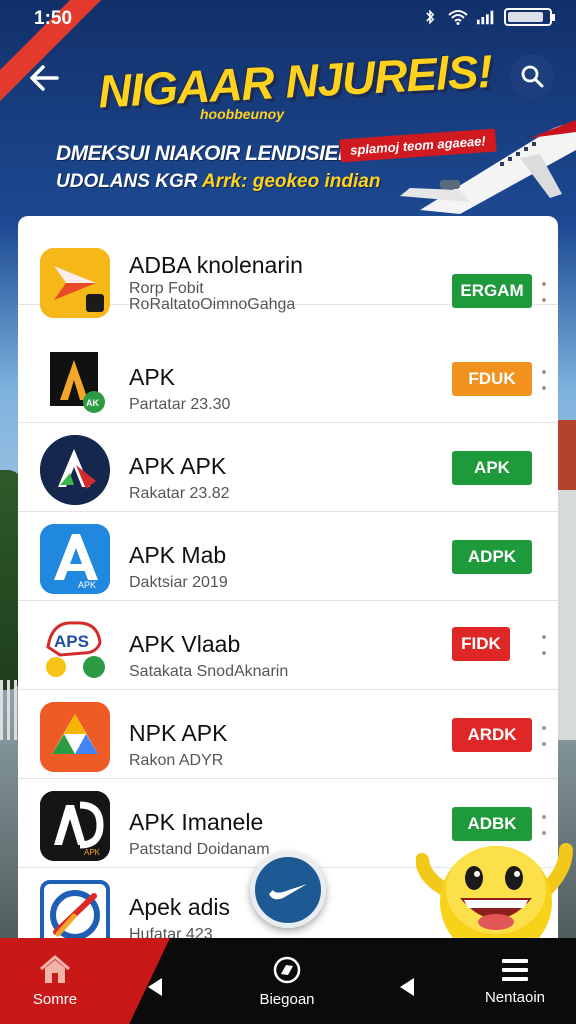 Image resolution: width=576 pixels, height=1024 pixels. I want to click on battery-icon, so click(529, 17).